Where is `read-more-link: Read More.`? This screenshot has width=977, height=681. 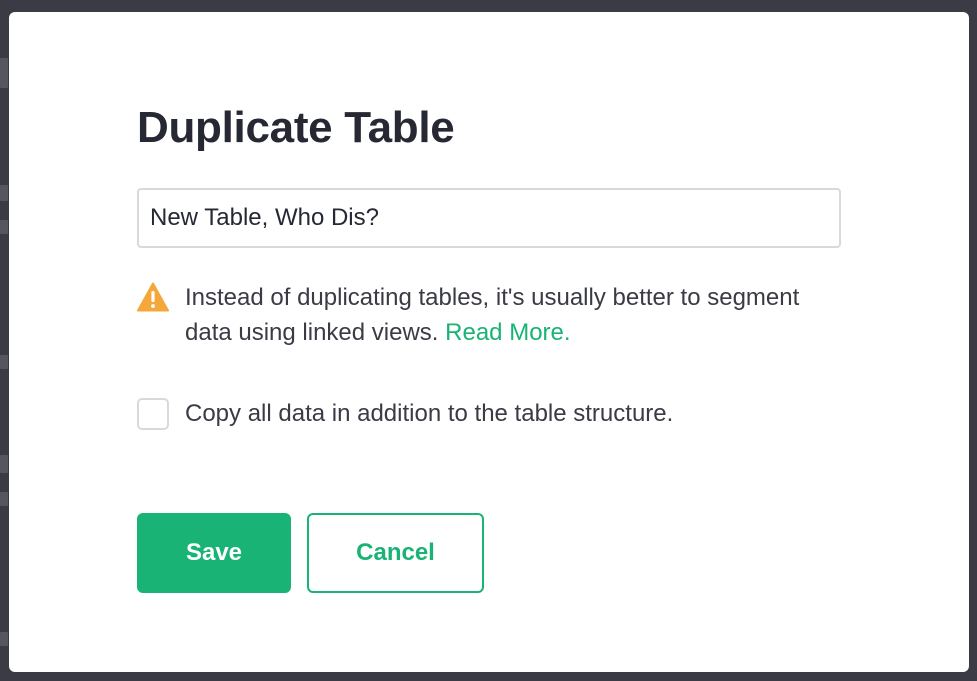 read-more-link: Read More. is located at coordinates (507, 332).